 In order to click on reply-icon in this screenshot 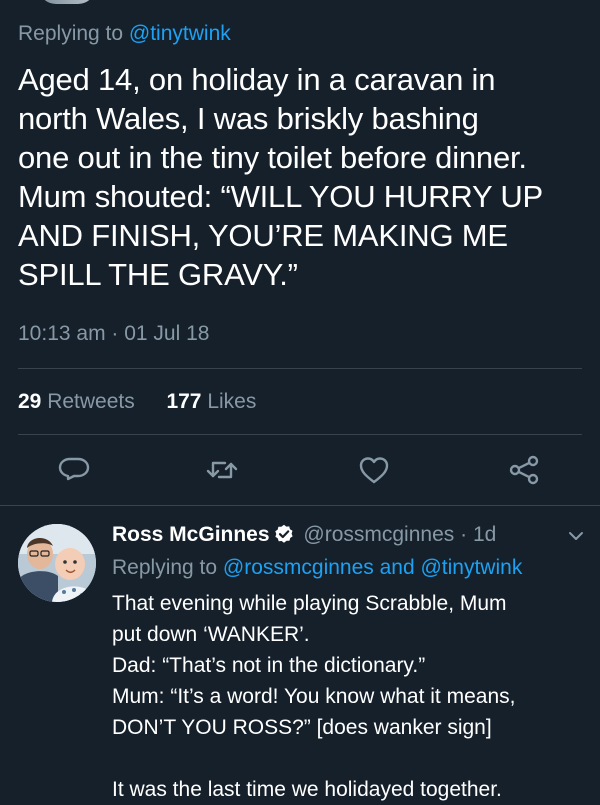, I will do `click(74, 470)`.